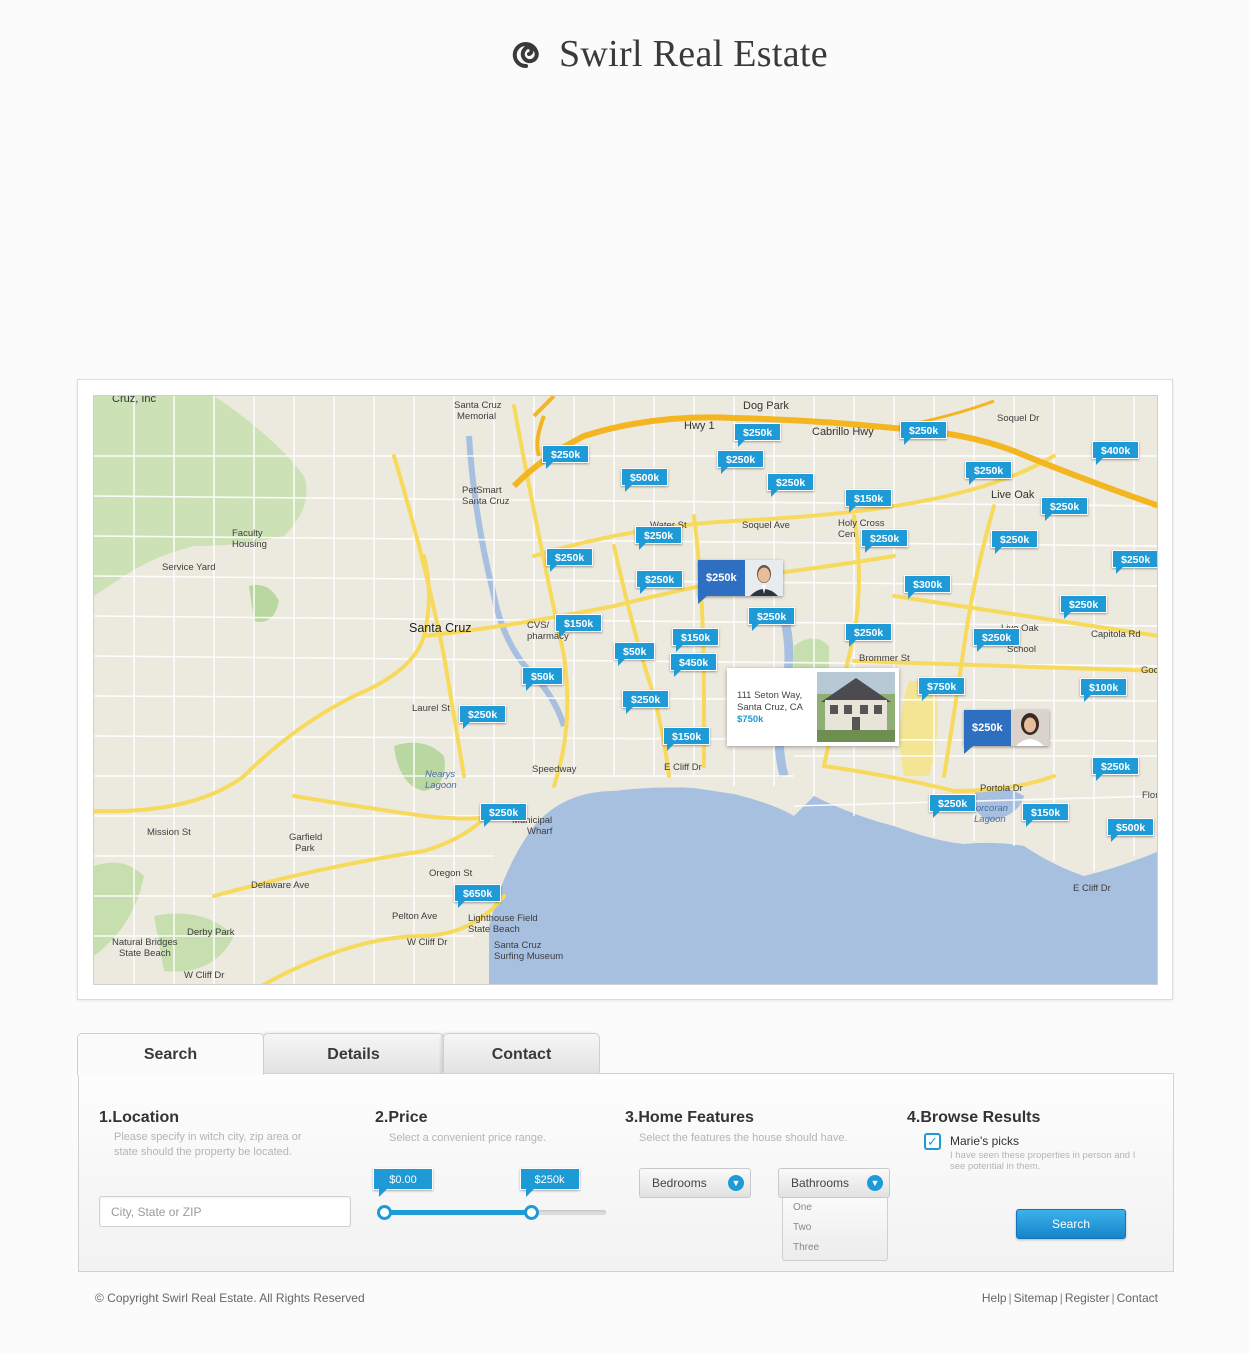 Image resolution: width=1250 pixels, height=1353 pixels. What do you see at coordinates (689, 1117) in the screenshot?
I see `features-title: 3.Home Features` at bounding box center [689, 1117].